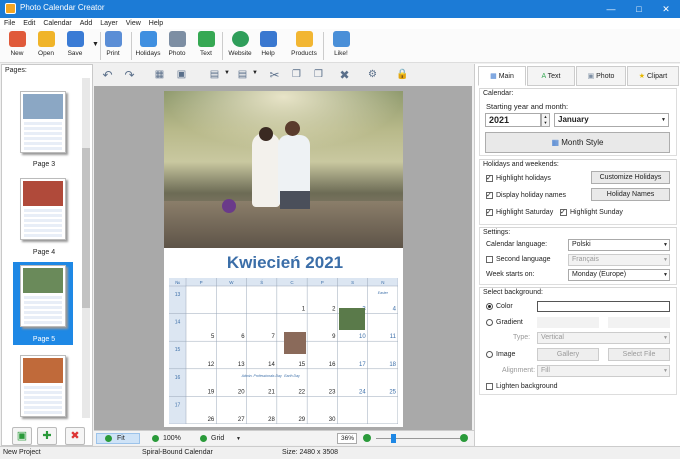 This screenshot has width=680, height=459. Describe the element at coordinates (332, 420) in the screenshot. I see `day-number: 30` at that location.